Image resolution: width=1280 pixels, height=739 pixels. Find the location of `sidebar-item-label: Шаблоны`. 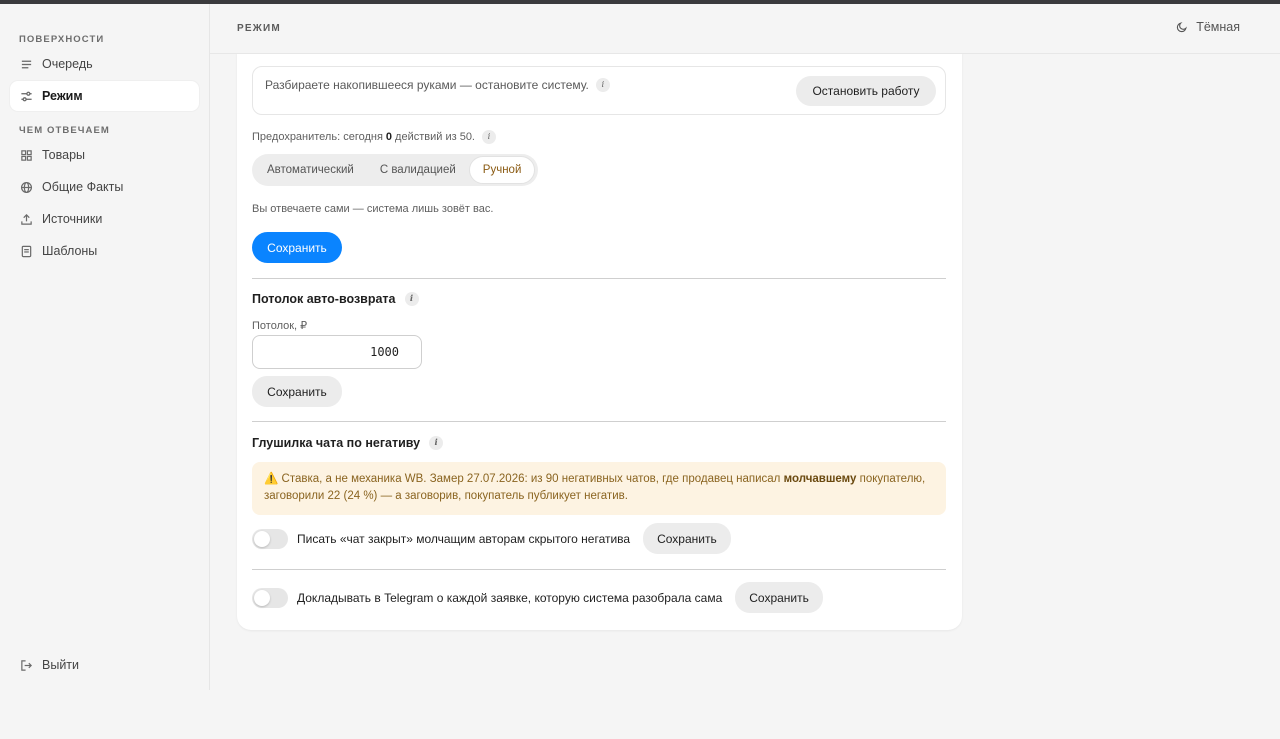

sidebar-item-label: Шаблоны is located at coordinates (70, 251).